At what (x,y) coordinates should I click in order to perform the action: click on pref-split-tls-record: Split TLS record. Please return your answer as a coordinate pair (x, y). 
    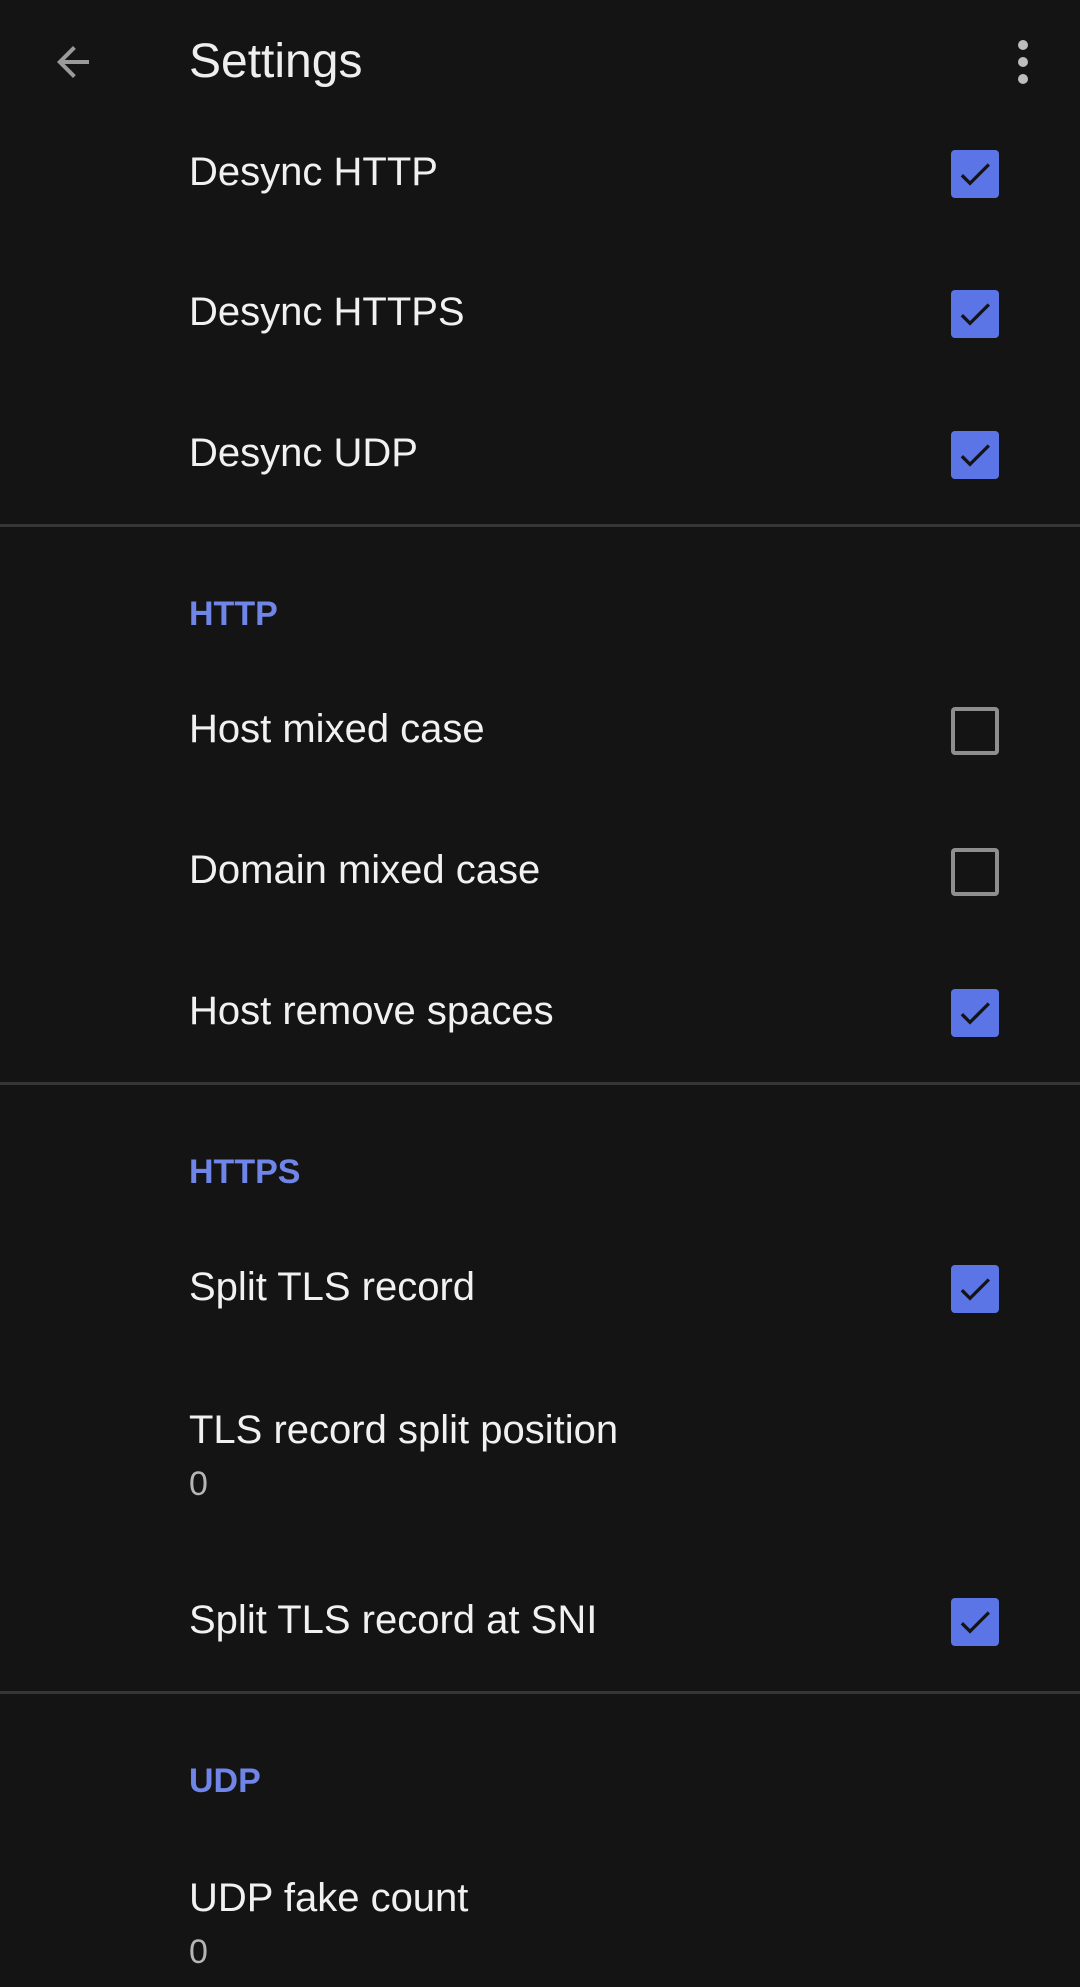
    Looking at the image, I should click on (540, 1288).